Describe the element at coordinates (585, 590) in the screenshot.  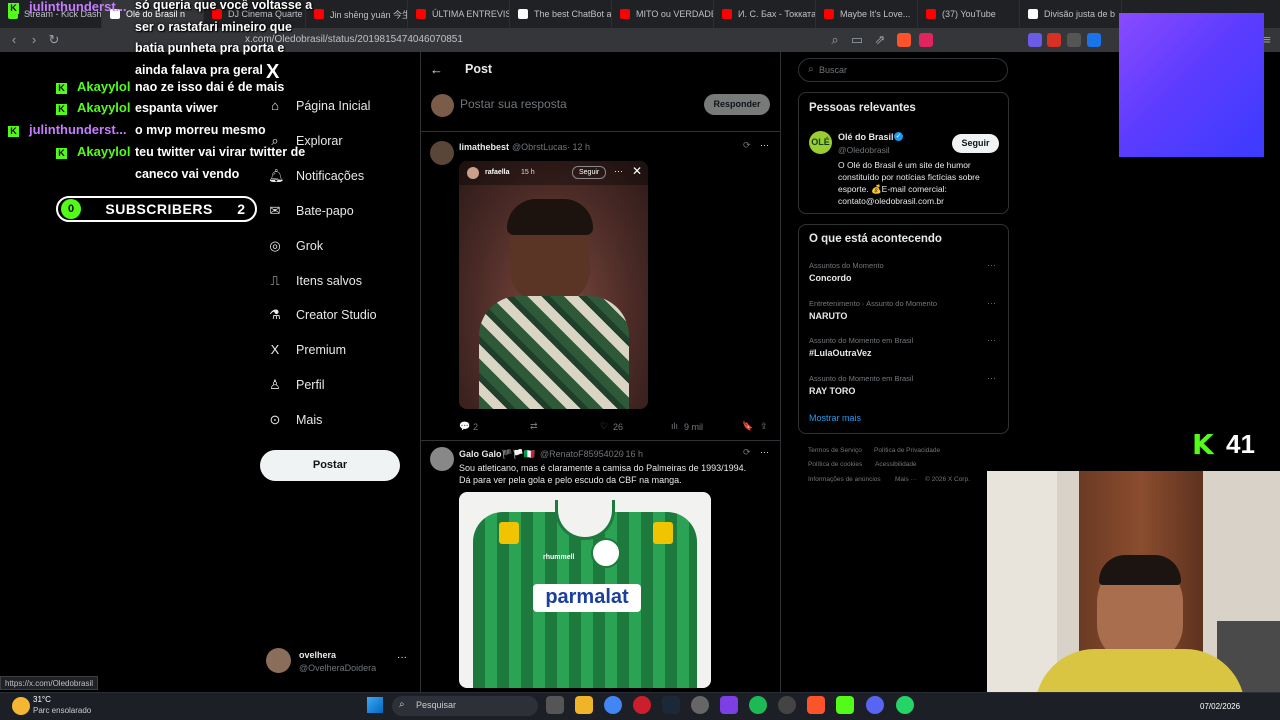
I see `tweet-media: rhummell parmalat` at that location.